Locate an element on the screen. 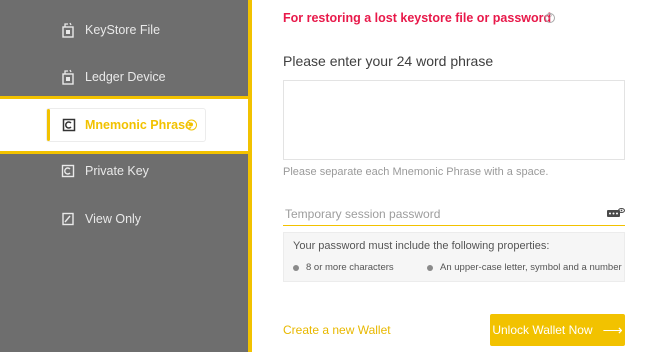  active-indicator-bar is located at coordinates (48, 125).